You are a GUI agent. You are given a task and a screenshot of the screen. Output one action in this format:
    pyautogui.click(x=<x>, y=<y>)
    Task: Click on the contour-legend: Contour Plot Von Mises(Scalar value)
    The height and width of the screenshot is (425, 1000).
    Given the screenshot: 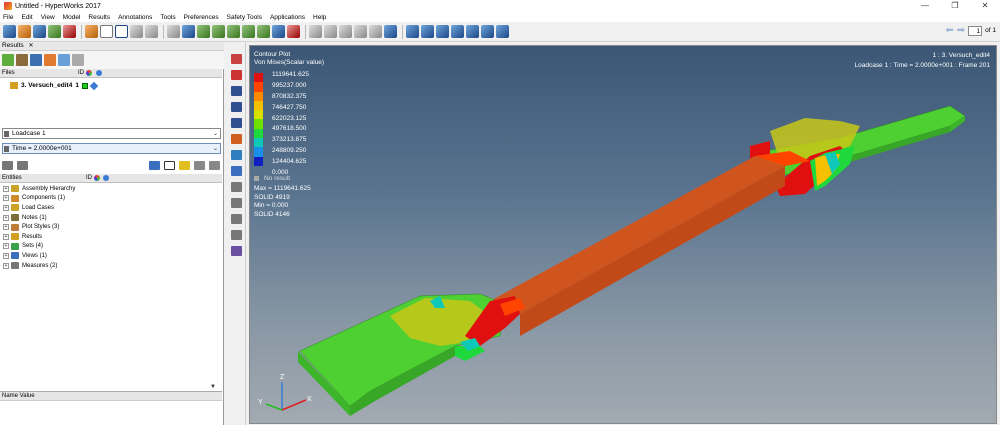 What is the action you would take?
    pyautogui.click(x=289, y=59)
    